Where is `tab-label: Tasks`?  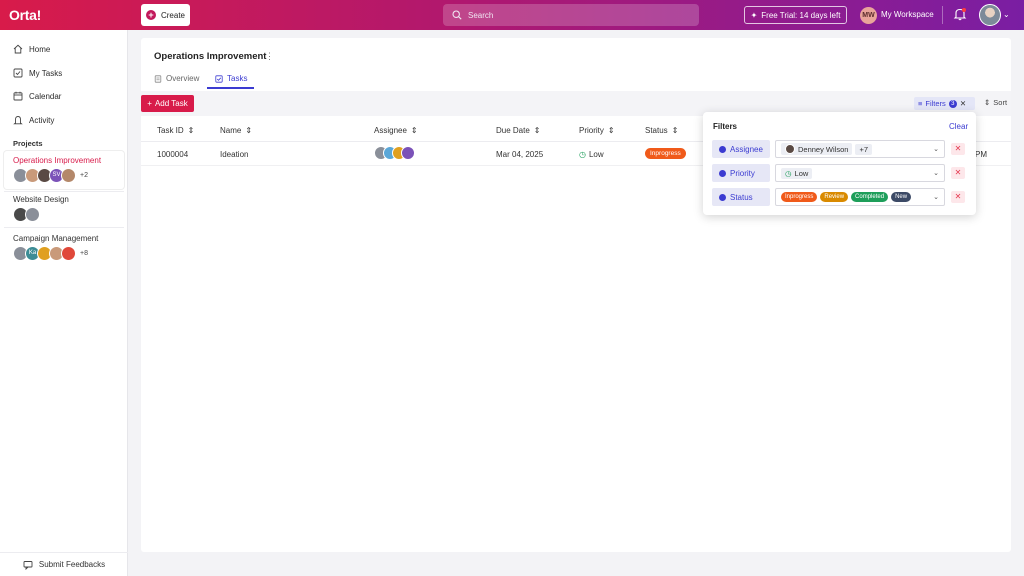 tab-label: Tasks is located at coordinates (237, 78).